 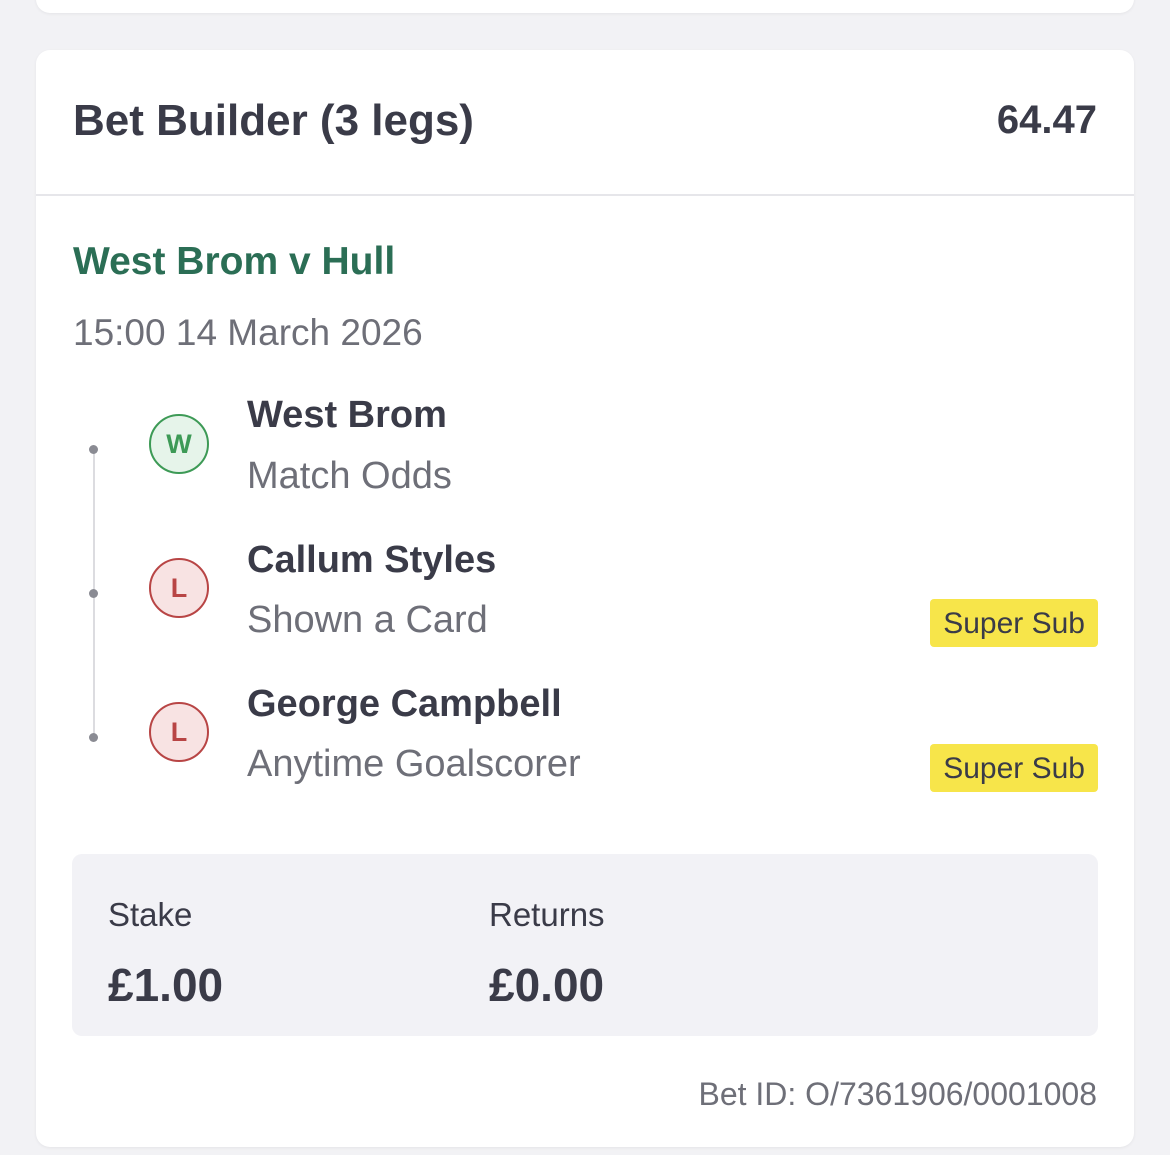 What do you see at coordinates (585, 123) in the screenshot?
I see `bet-card-header: Bet Builder (3 legs) 64.47` at bounding box center [585, 123].